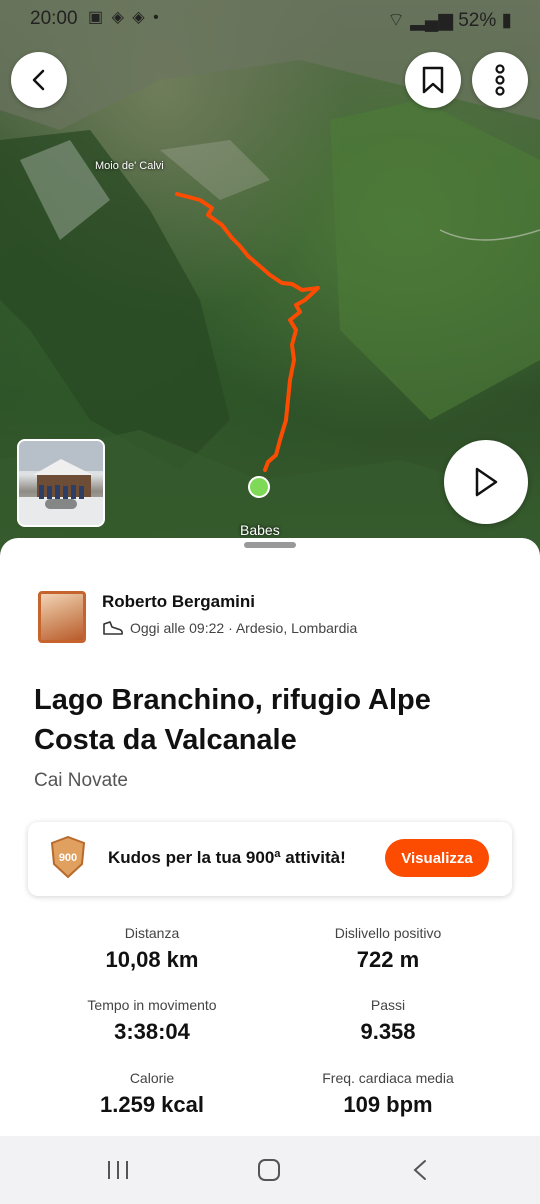 The image size is (540, 1204). Describe the element at coordinates (388, 933) in the screenshot. I see `stat-label: Dislivello positivo` at that location.